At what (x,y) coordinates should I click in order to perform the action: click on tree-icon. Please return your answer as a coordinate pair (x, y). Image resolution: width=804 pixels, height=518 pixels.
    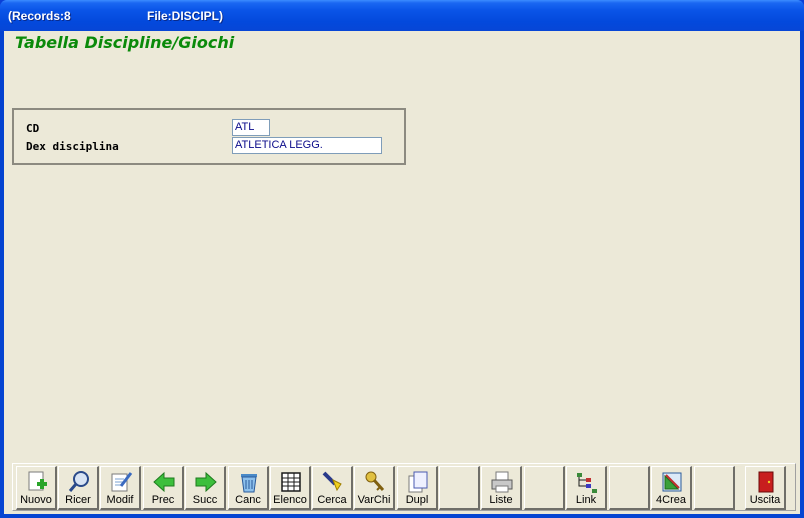
    Looking at the image, I should click on (587, 483).